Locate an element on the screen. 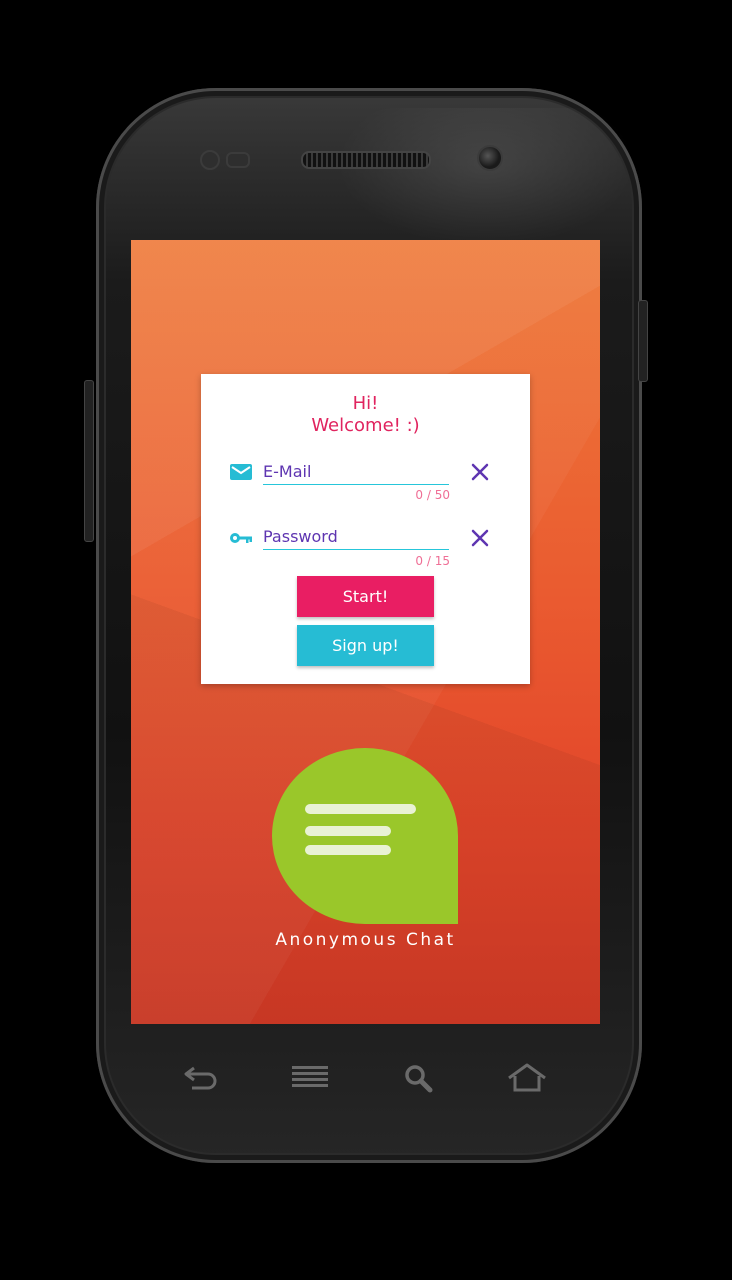 The height and width of the screenshot is (1280, 732). email-field is located at coordinates (356, 472).